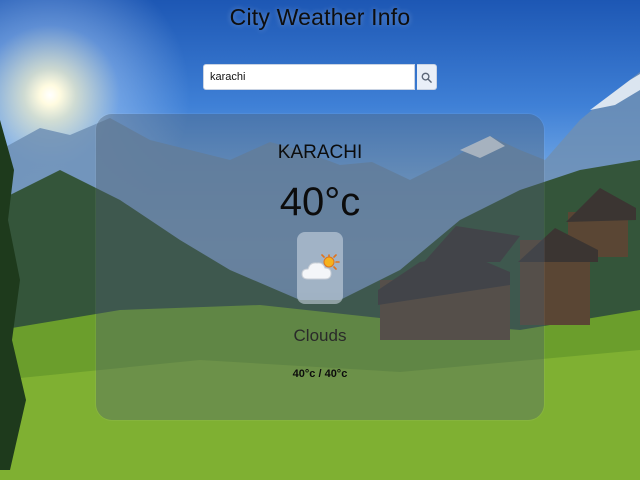 The width and height of the screenshot is (640, 480). Describe the element at coordinates (320, 152) in the screenshot. I see `city-name: KARACHI` at that location.